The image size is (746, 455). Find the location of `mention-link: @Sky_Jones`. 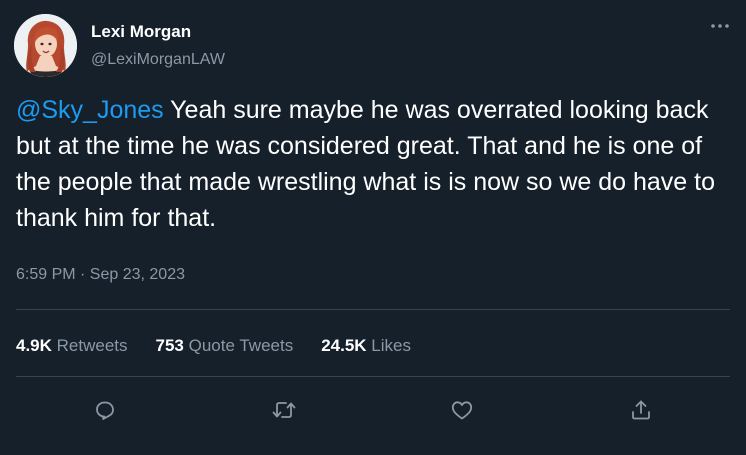

mention-link: @Sky_Jones is located at coordinates (90, 110).